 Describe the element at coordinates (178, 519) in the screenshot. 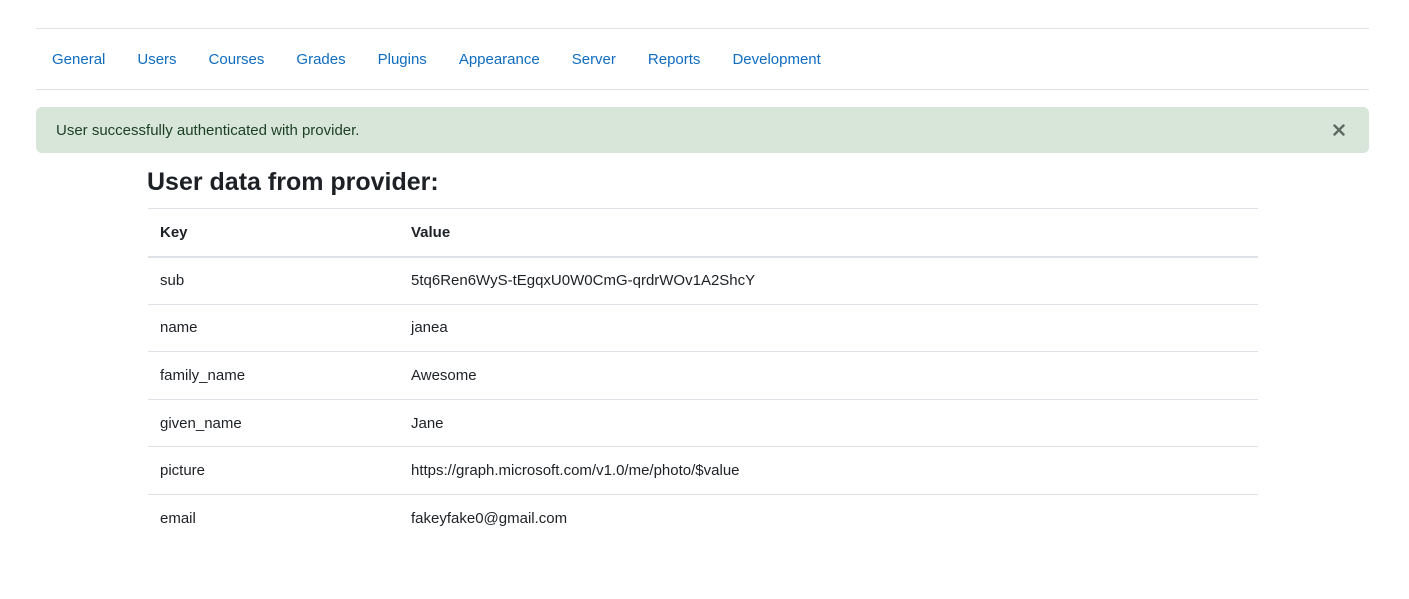

I see `row-key: email` at that location.